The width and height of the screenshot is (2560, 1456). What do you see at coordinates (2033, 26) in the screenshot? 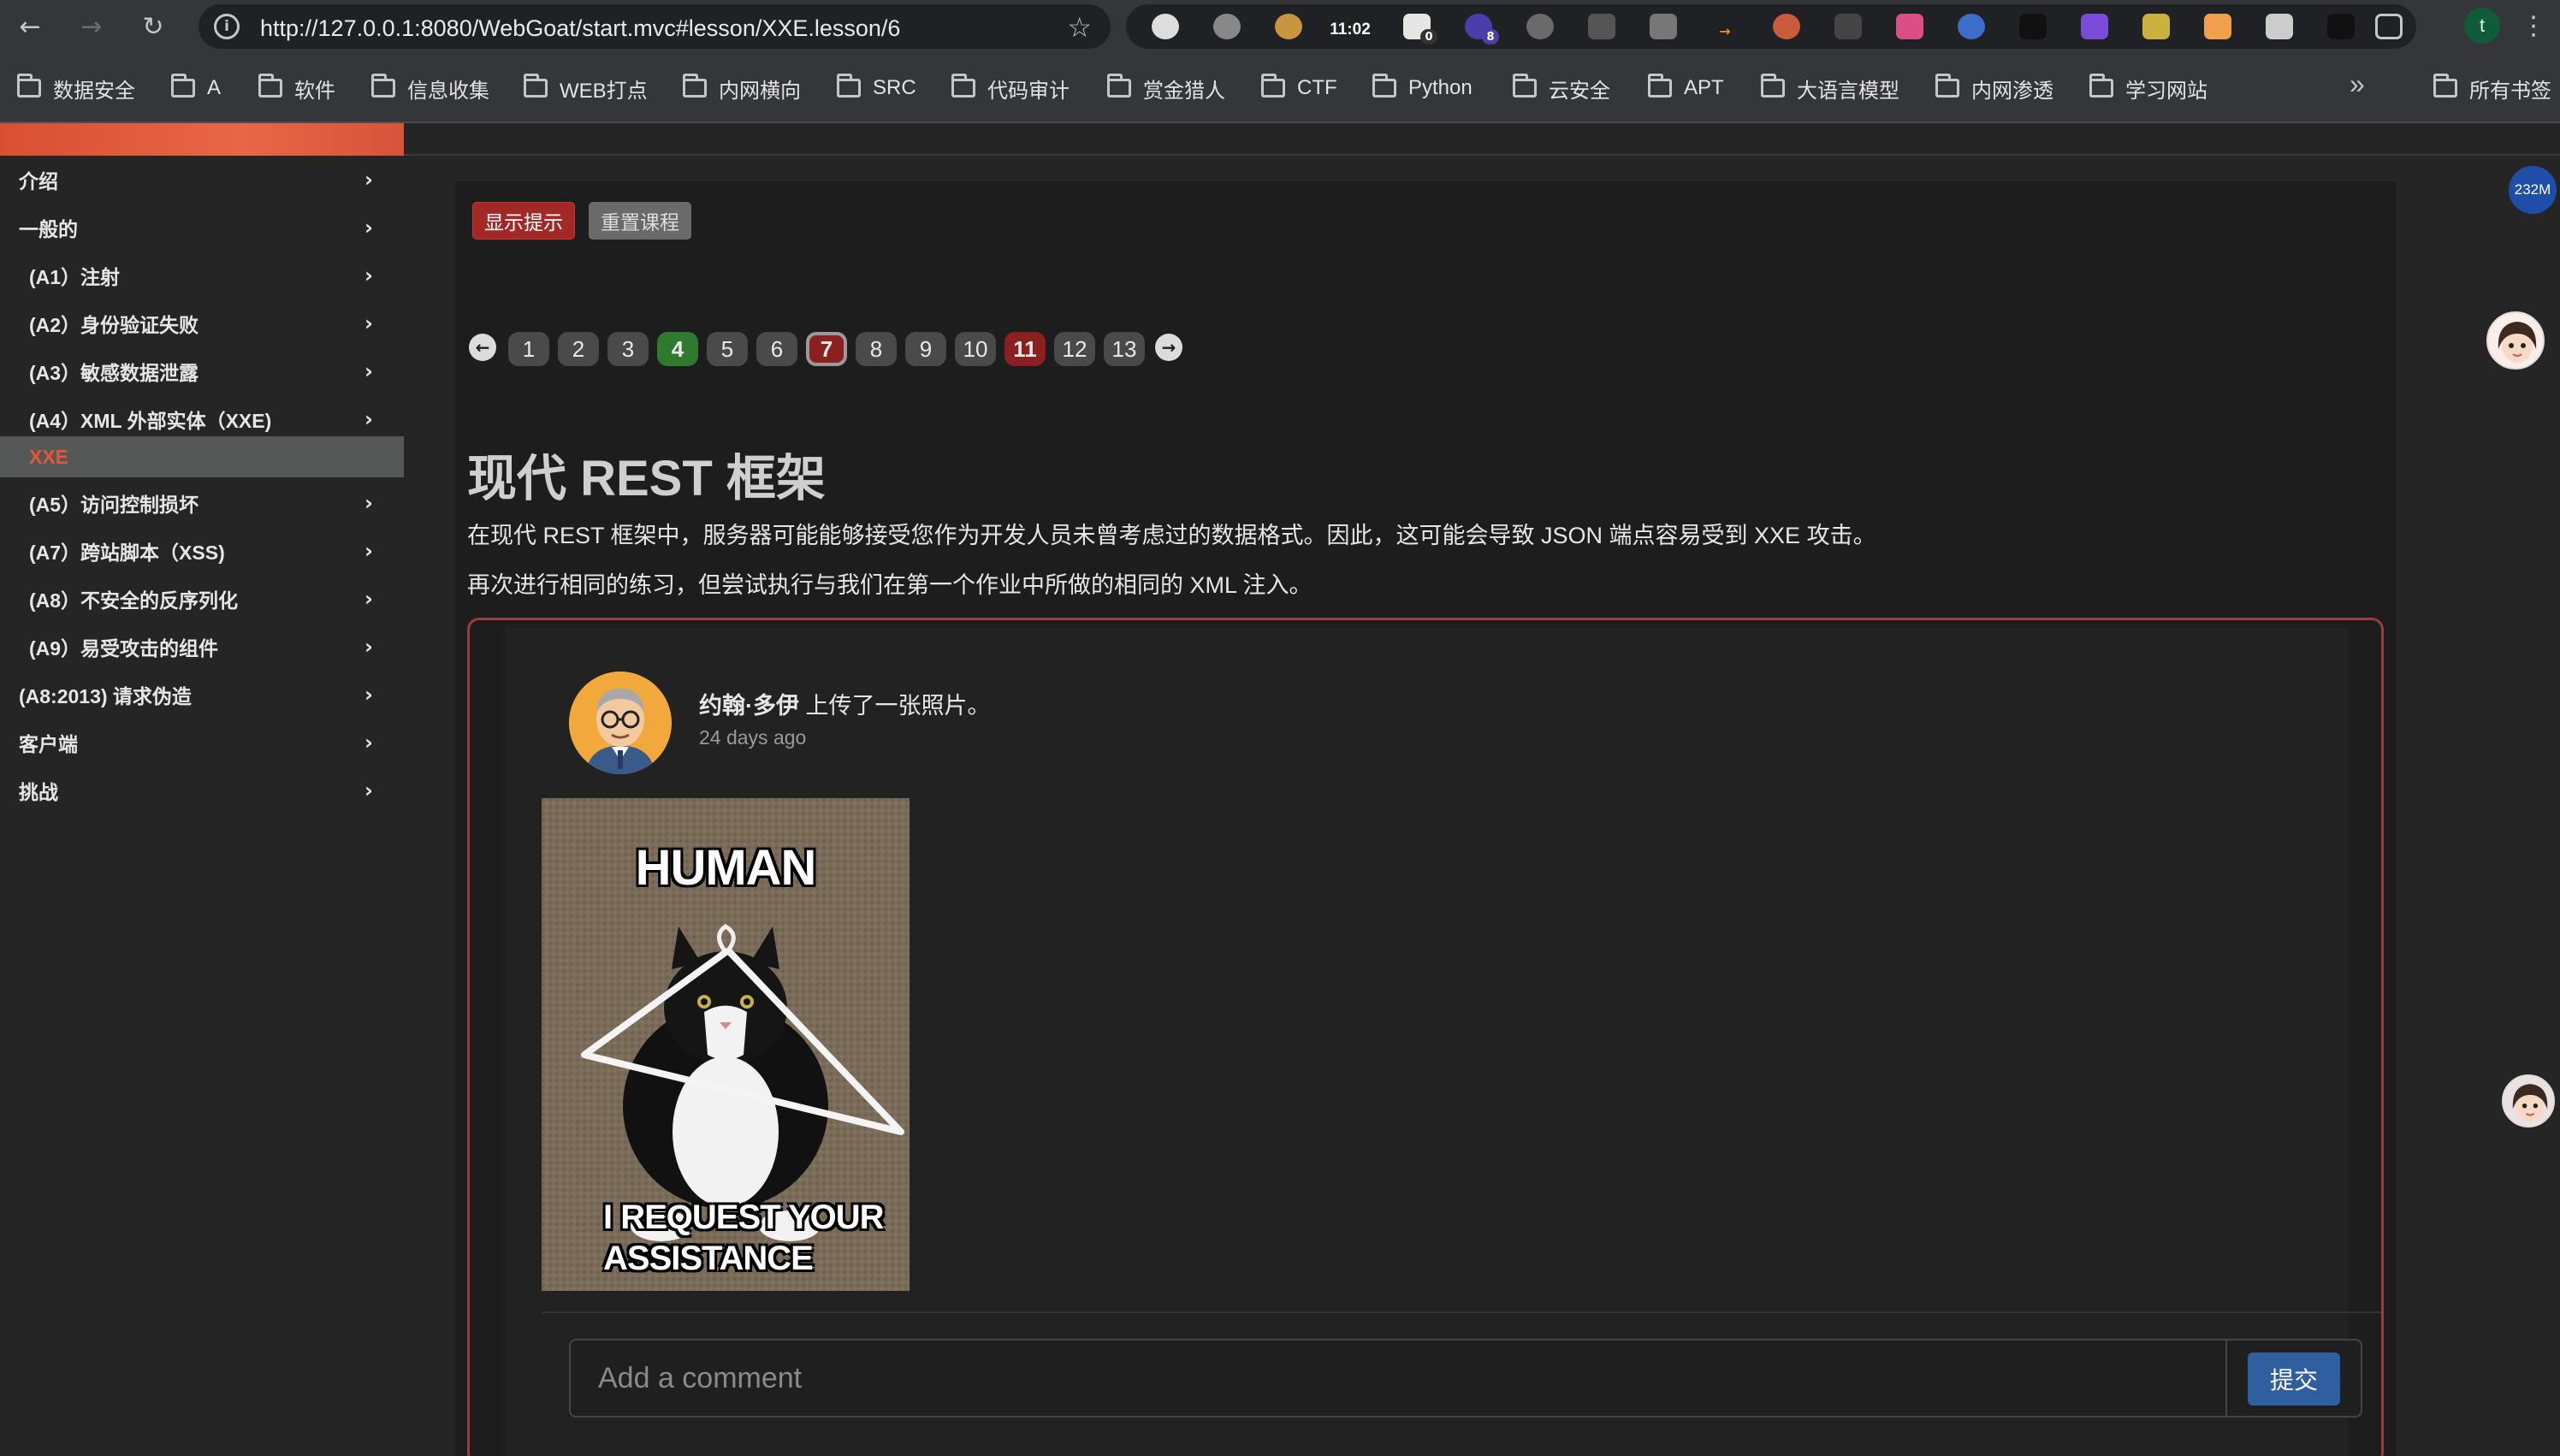
I see `medium-extension-icon` at bounding box center [2033, 26].